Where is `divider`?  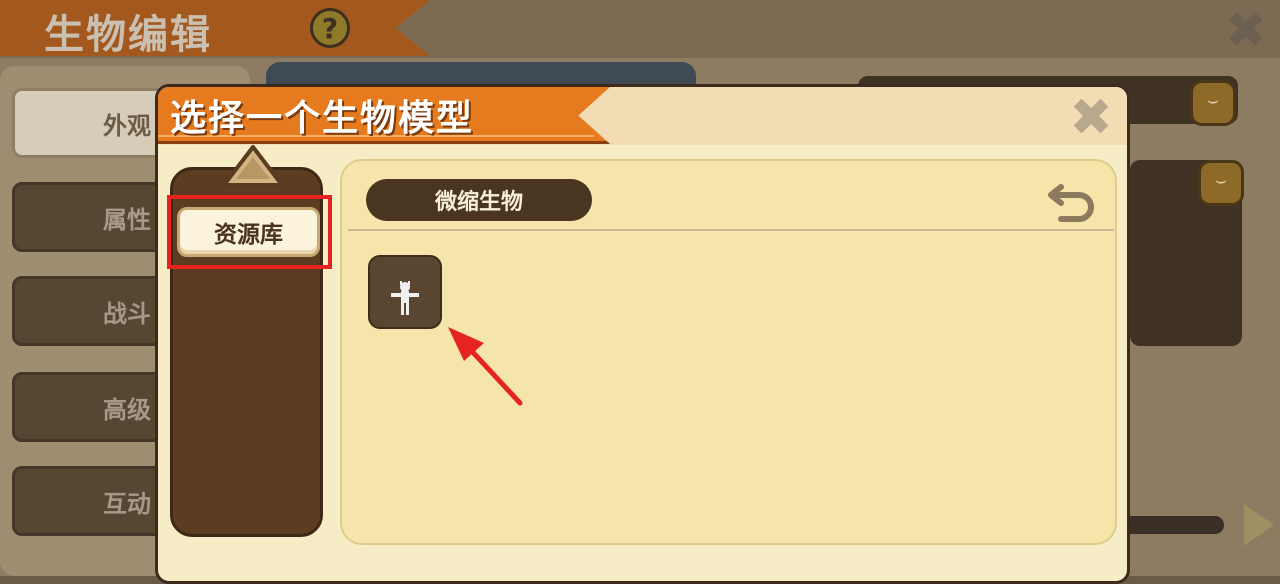 divider is located at coordinates (731, 230).